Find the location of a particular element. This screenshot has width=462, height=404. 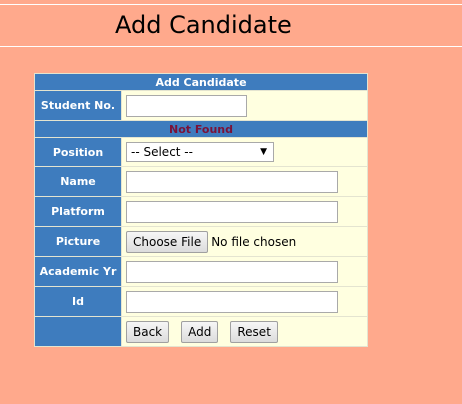

picture-label: Picture is located at coordinates (78, 241).